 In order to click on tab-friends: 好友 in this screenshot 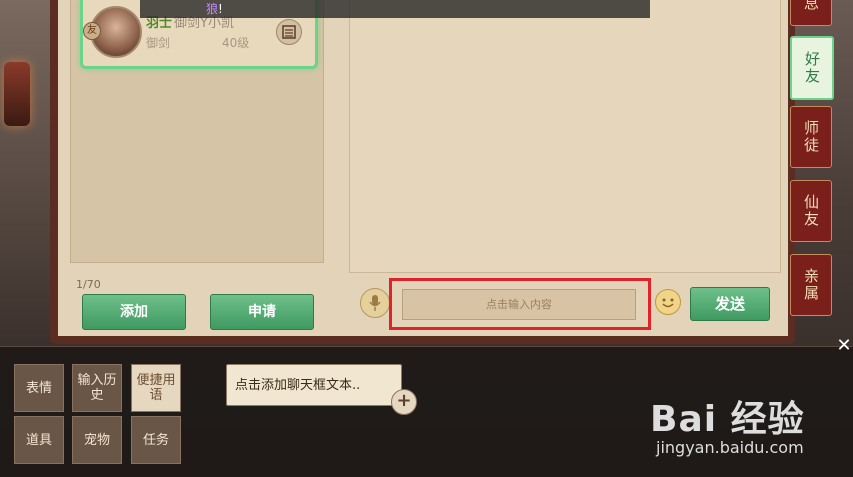, I will do `click(812, 68)`.